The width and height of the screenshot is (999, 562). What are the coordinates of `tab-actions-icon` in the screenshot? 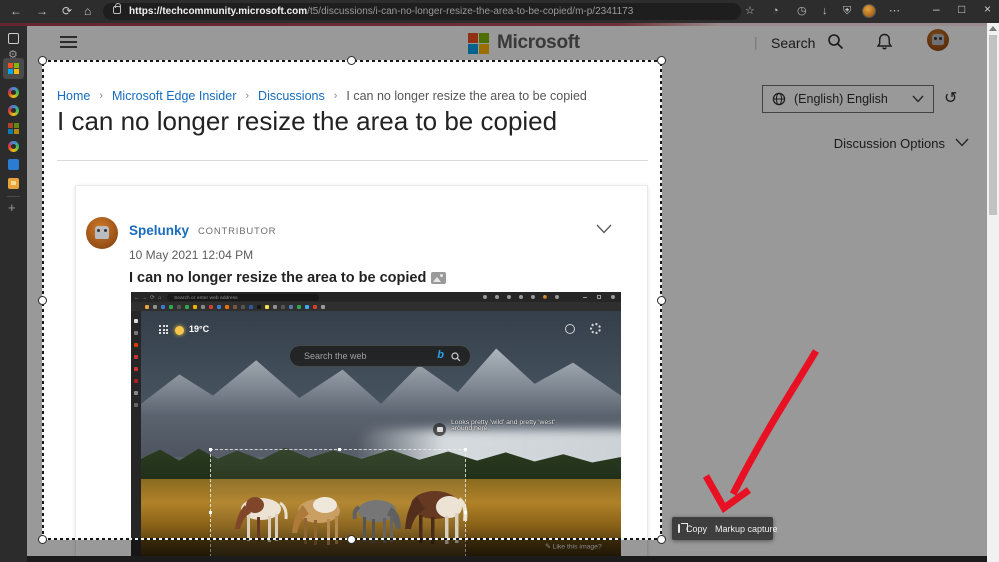 It's located at (13, 38).